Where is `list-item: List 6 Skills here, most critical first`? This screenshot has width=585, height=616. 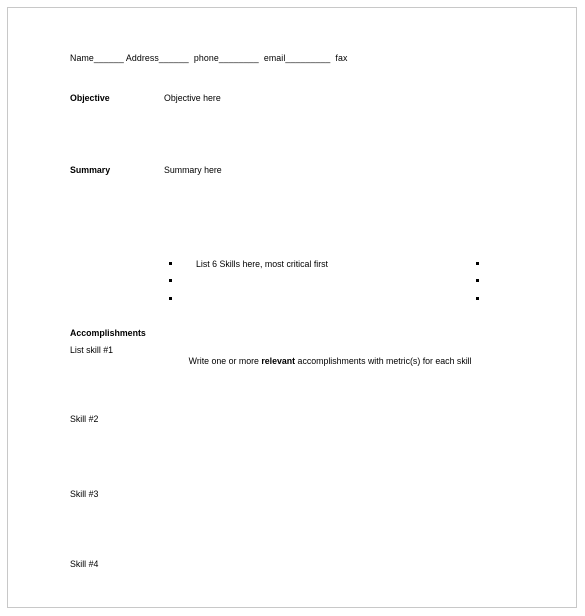
list-item: List 6 Skills here, most critical first is located at coordinates (248, 266).